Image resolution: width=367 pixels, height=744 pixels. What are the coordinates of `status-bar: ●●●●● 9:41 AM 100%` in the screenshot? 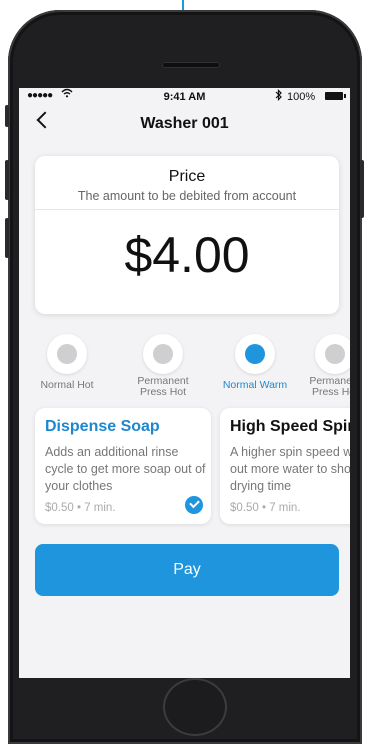 It's located at (184, 97).